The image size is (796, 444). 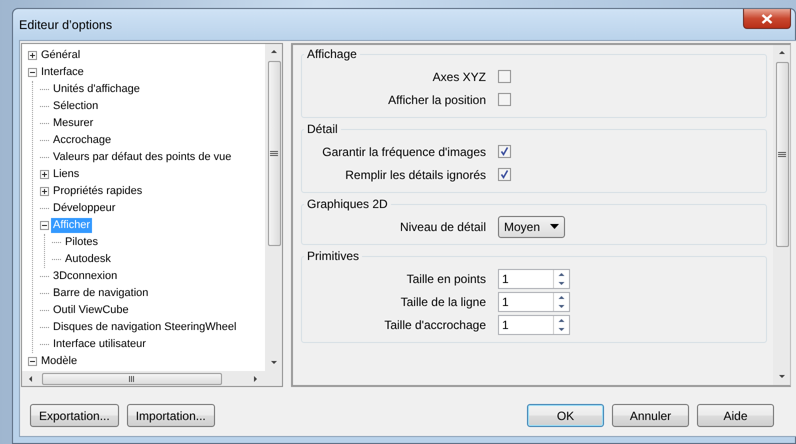 I want to click on dialog-button: OK, so click(x=565, y=415).